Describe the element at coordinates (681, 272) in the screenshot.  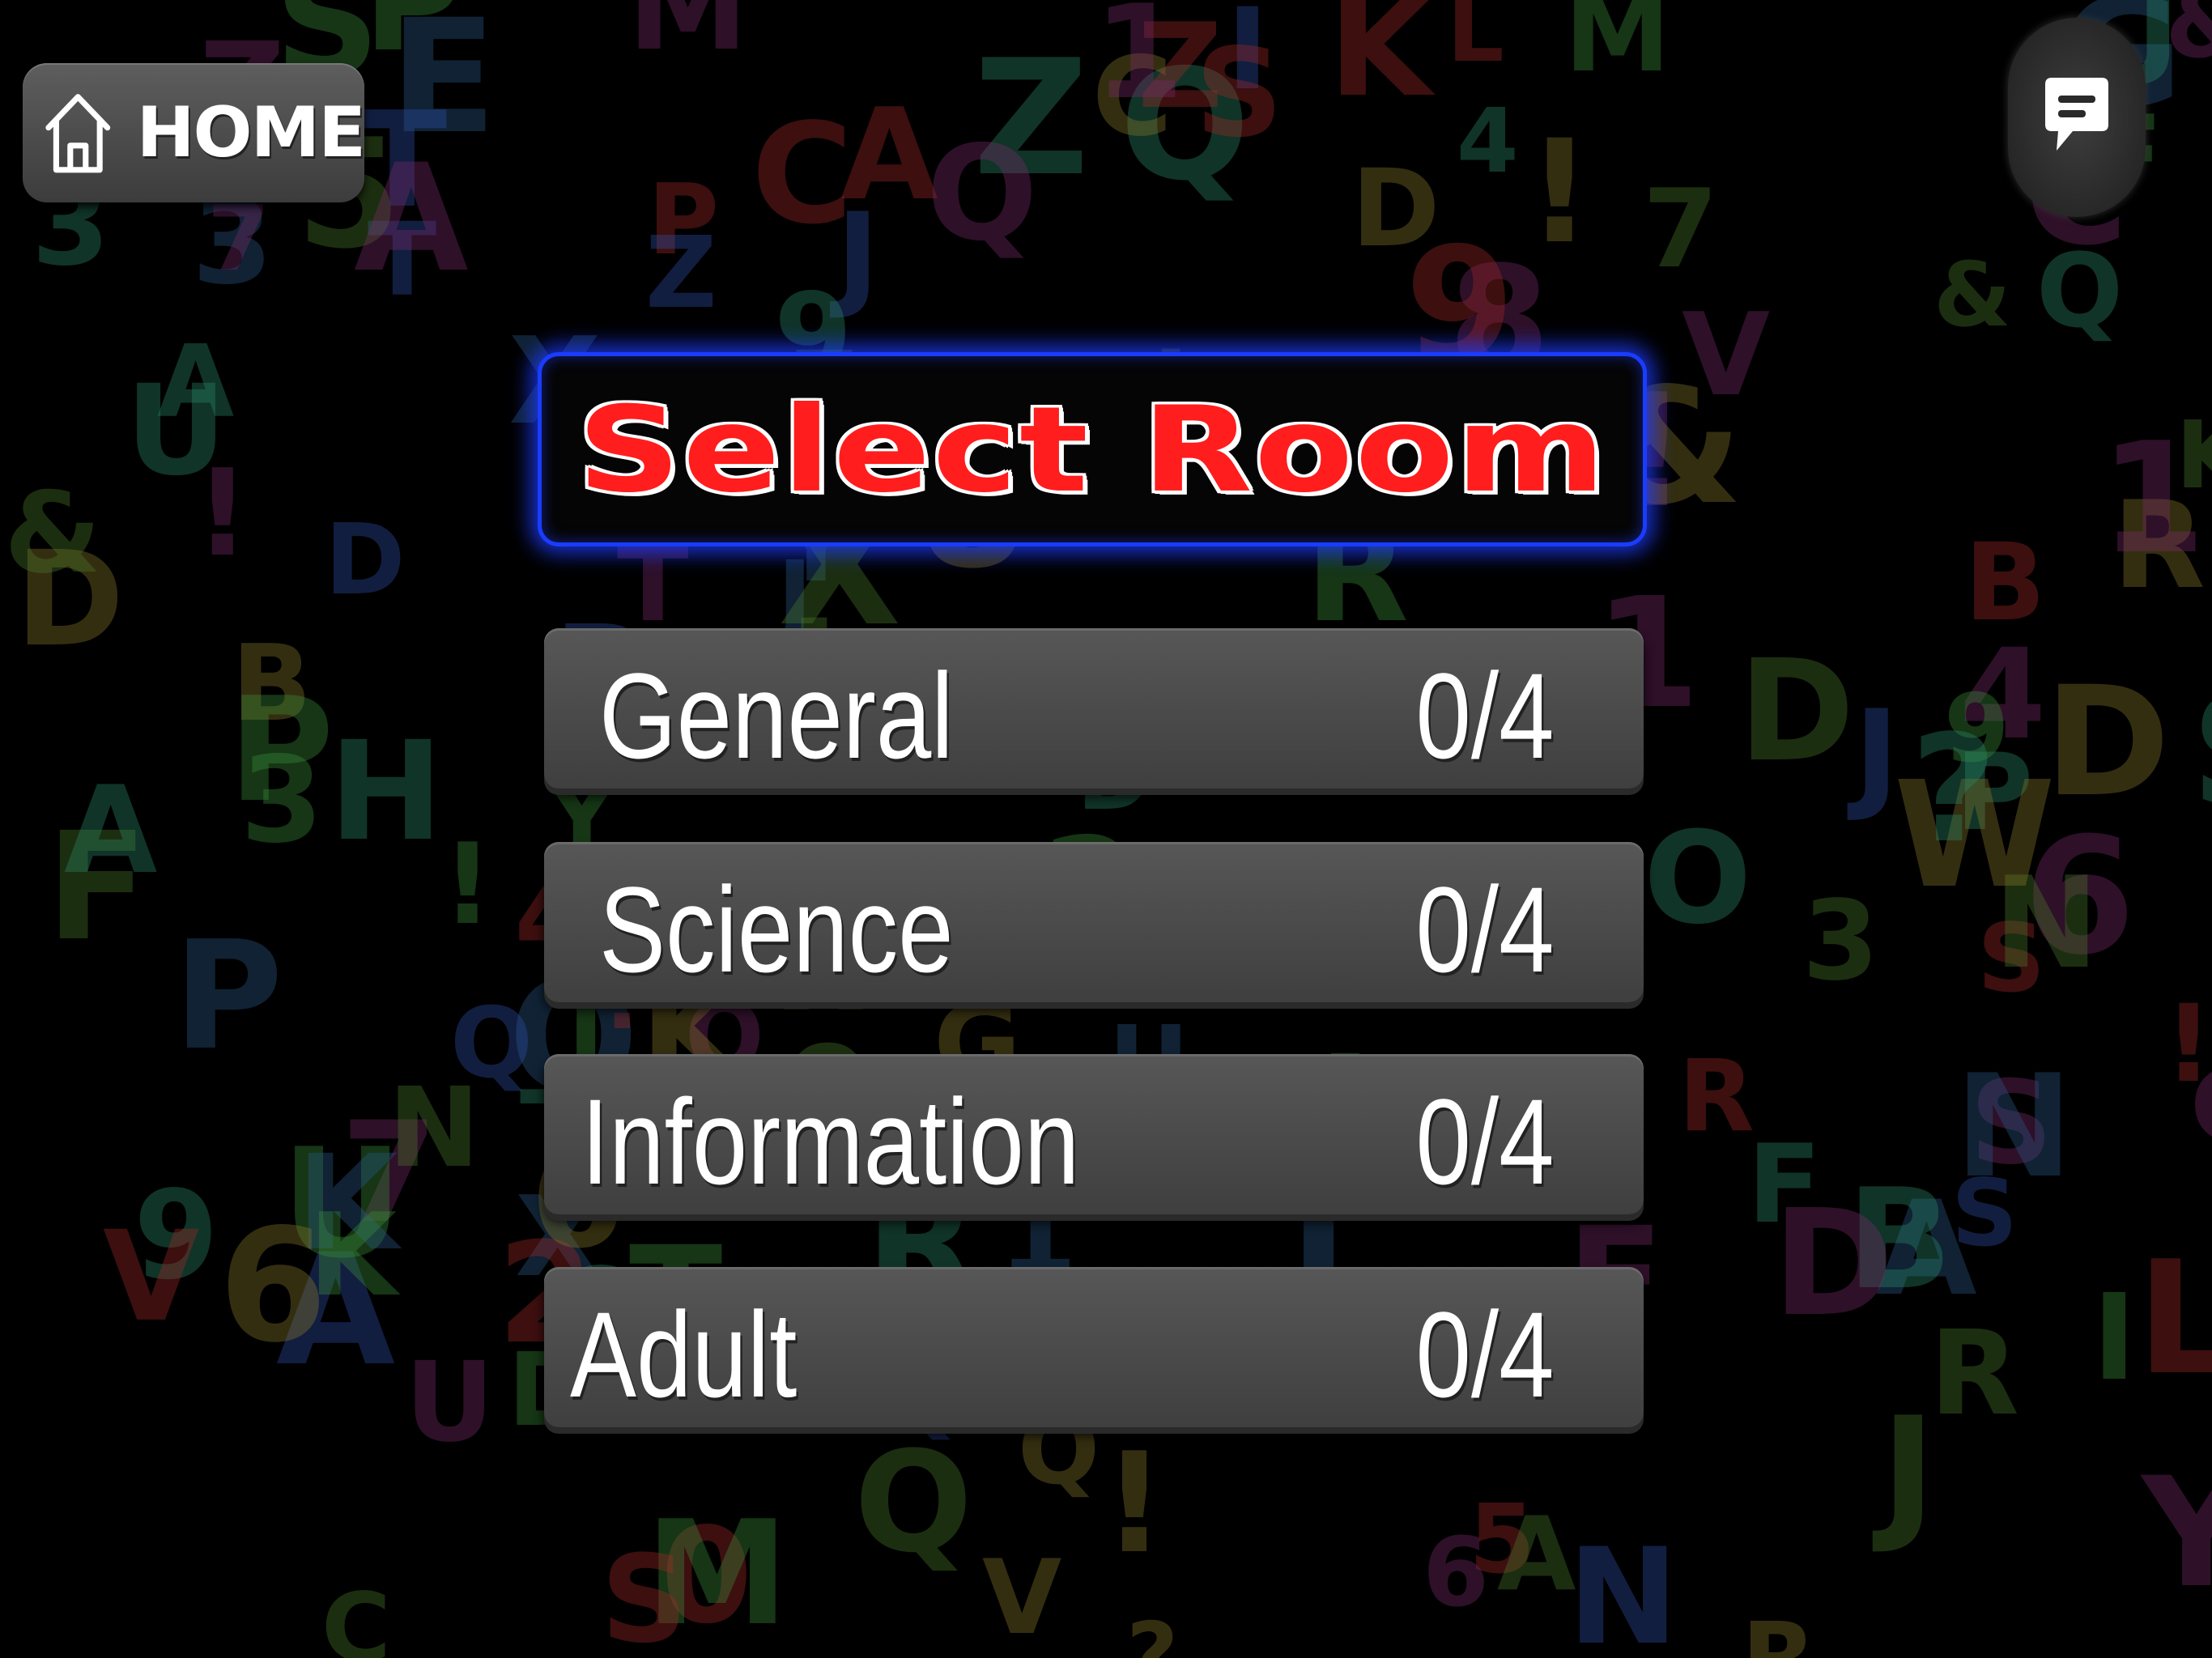
I see `background-letter: Z` at that location.